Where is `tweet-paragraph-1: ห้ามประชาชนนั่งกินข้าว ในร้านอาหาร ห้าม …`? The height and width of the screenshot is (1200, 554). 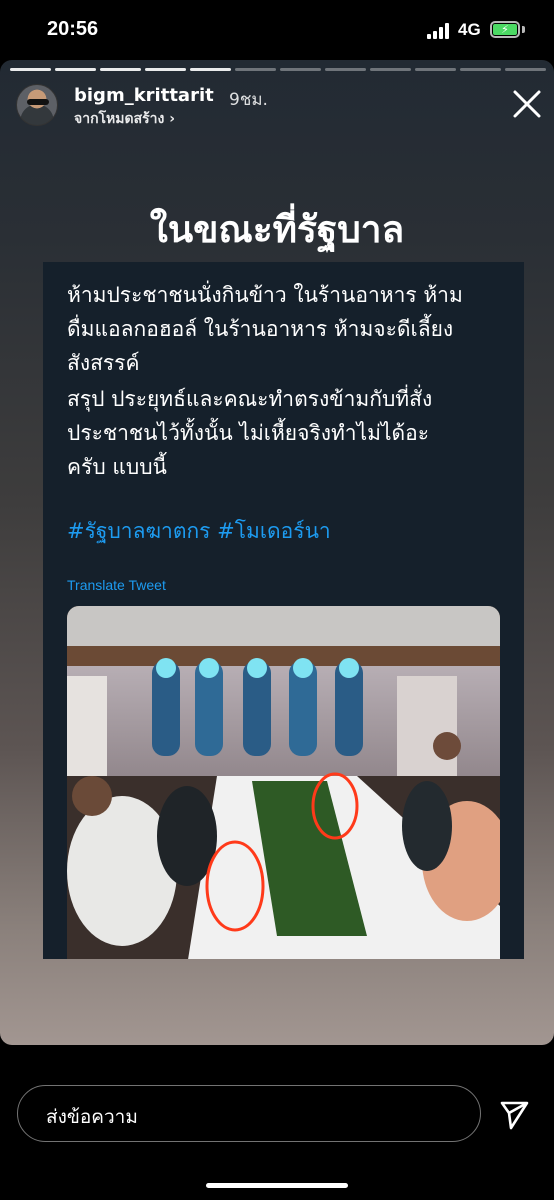
tweet-paragraph-1: ห้ามประชาชนนั่งกินข้าว ในร้านอาหาร ห้าม … is located at coordinates (287, 329).